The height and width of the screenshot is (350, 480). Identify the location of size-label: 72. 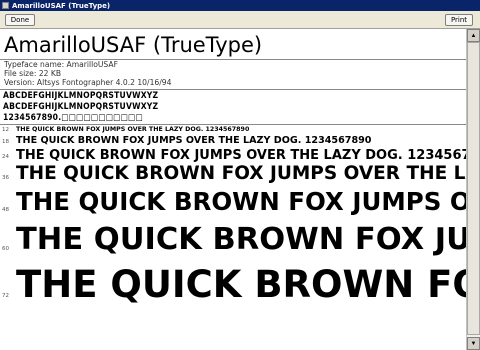
(5, 296).